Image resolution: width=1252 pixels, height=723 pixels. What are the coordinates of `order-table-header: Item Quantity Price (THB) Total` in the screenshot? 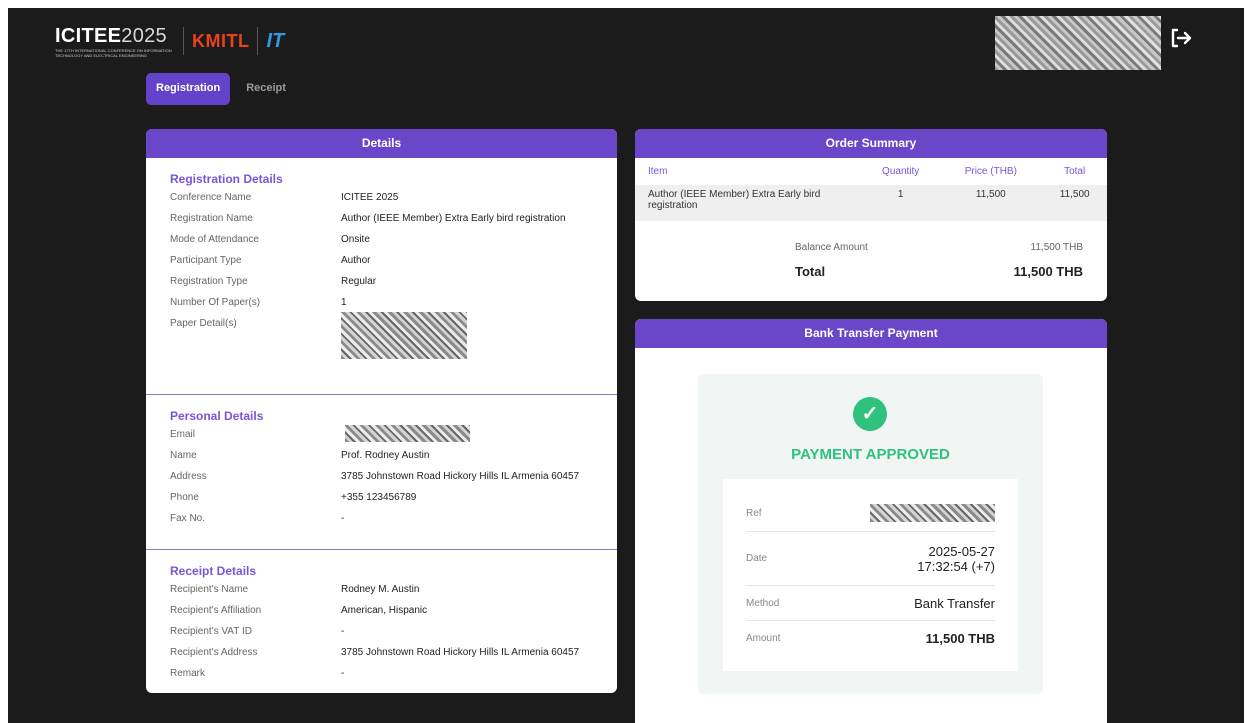 It's located at (871, 171).